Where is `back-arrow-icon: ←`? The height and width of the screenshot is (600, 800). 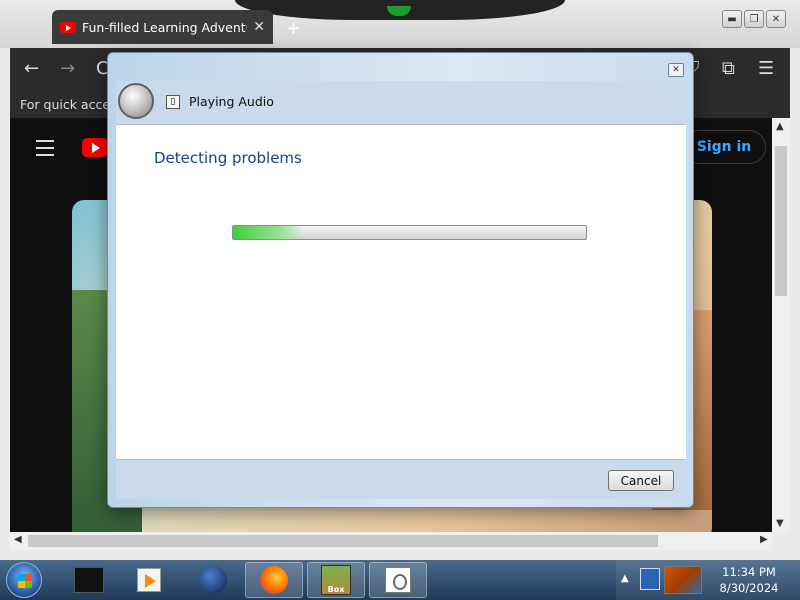 back-arrow-icon: ← is located at coordinates (31, 68).